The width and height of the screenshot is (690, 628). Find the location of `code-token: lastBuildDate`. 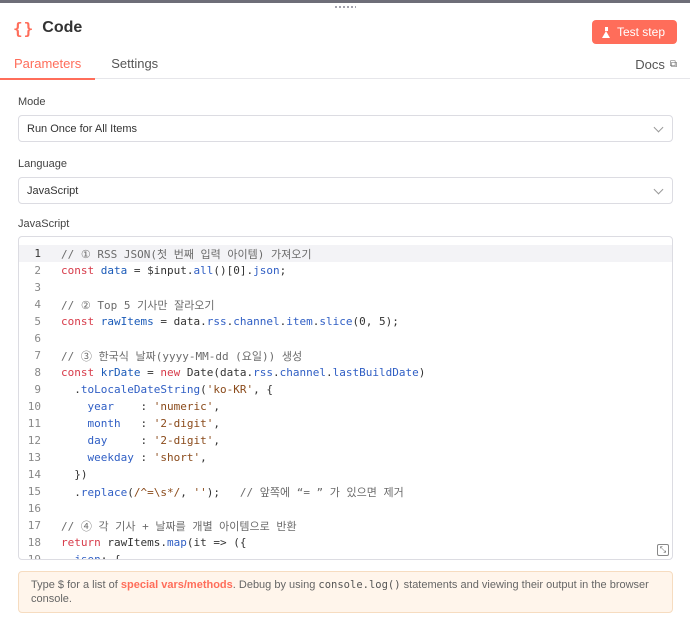

code-token: lastBuildDate is located at coordinates (375, 372).